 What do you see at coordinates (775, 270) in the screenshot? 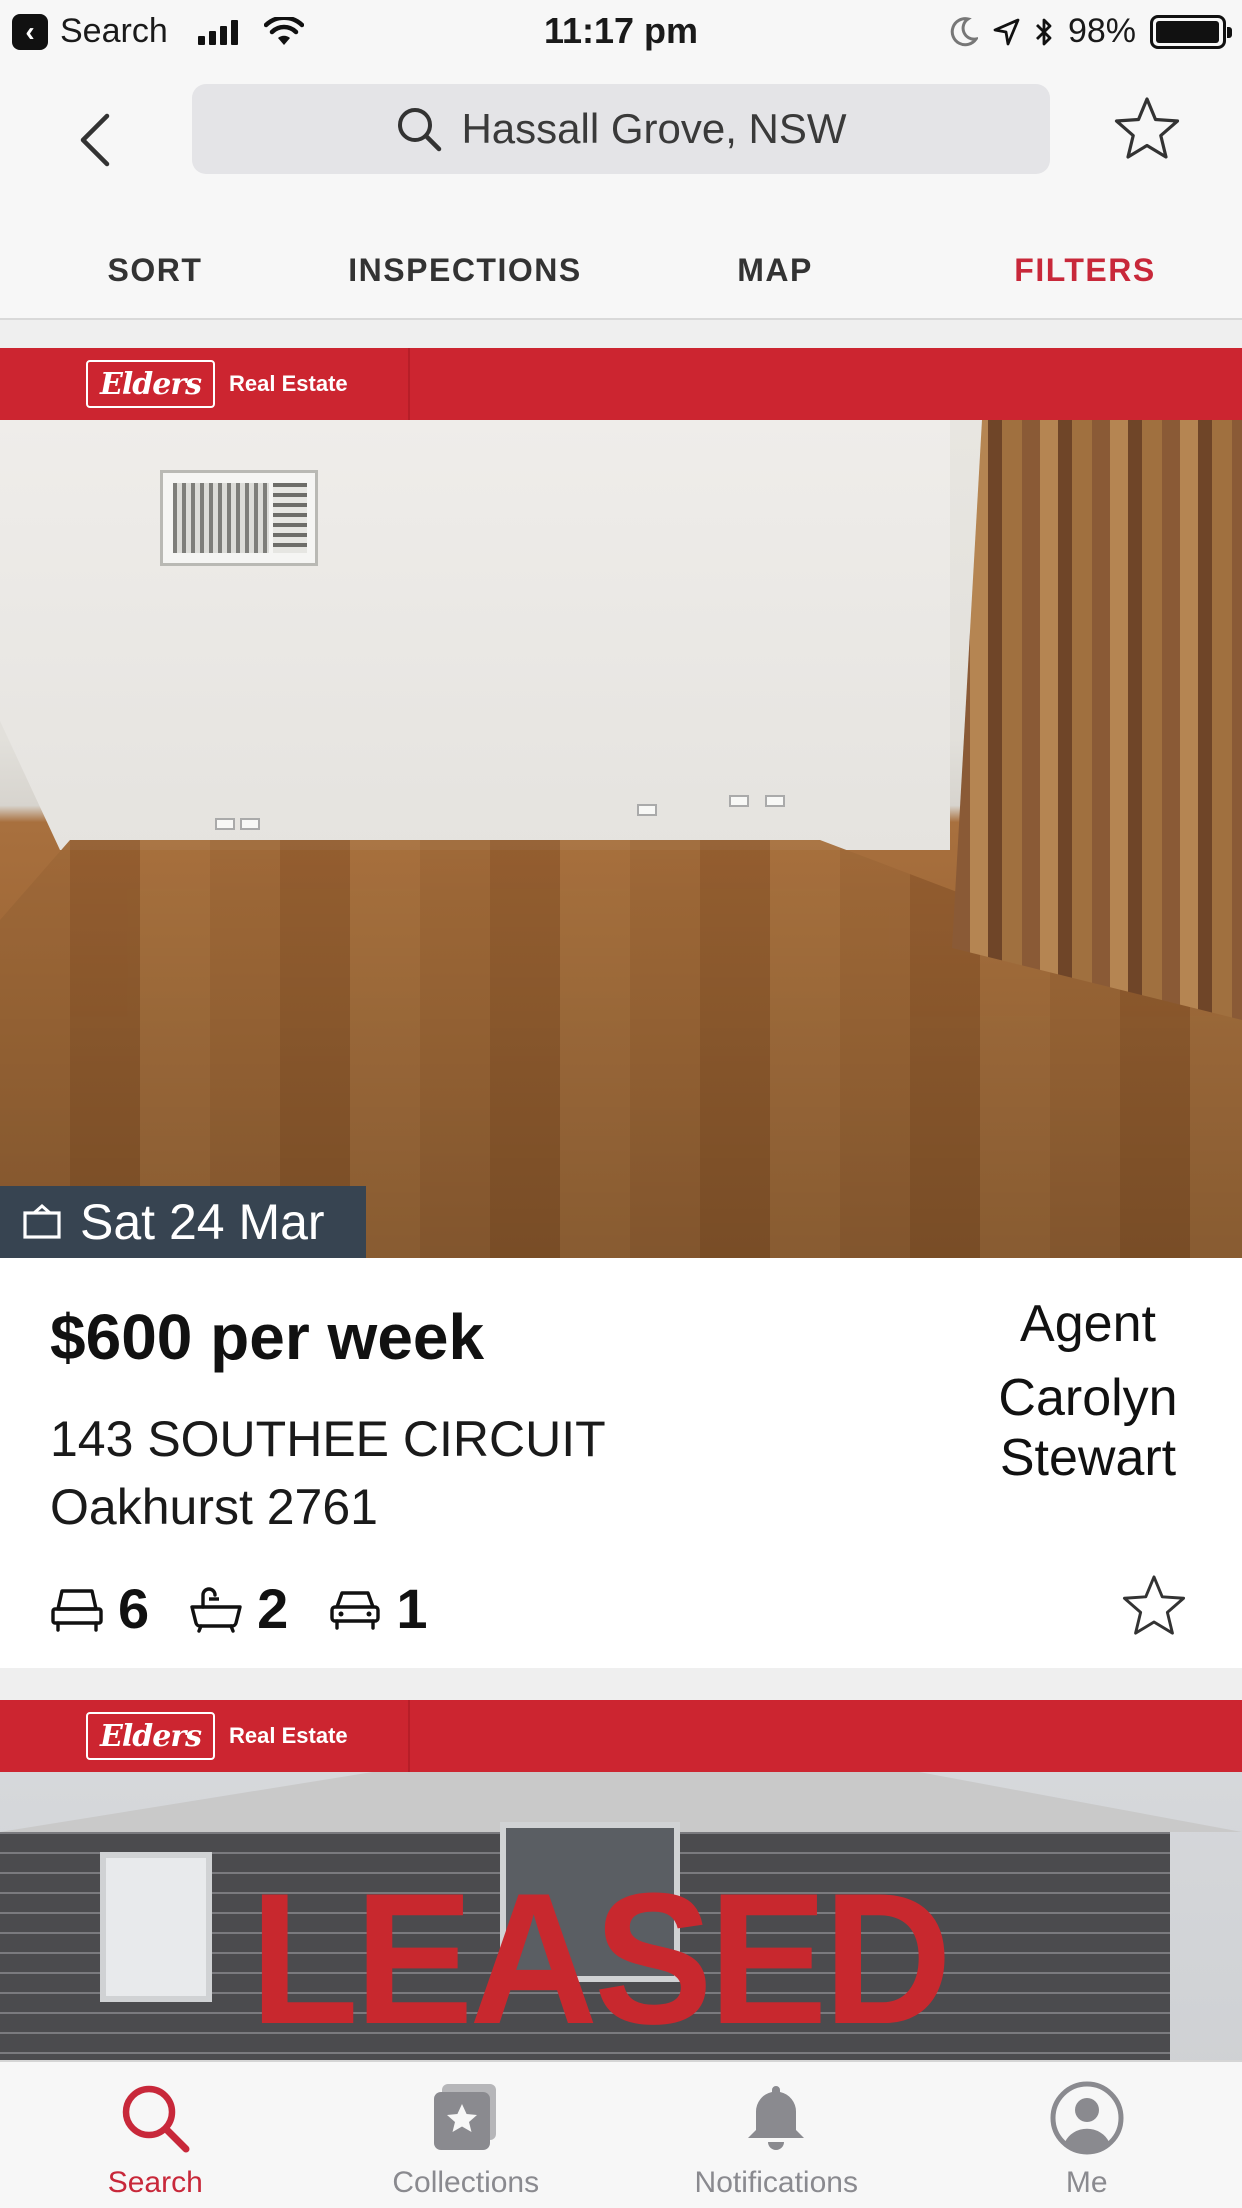
I see `tab-map: MAP` at bounding box center [775, 270].